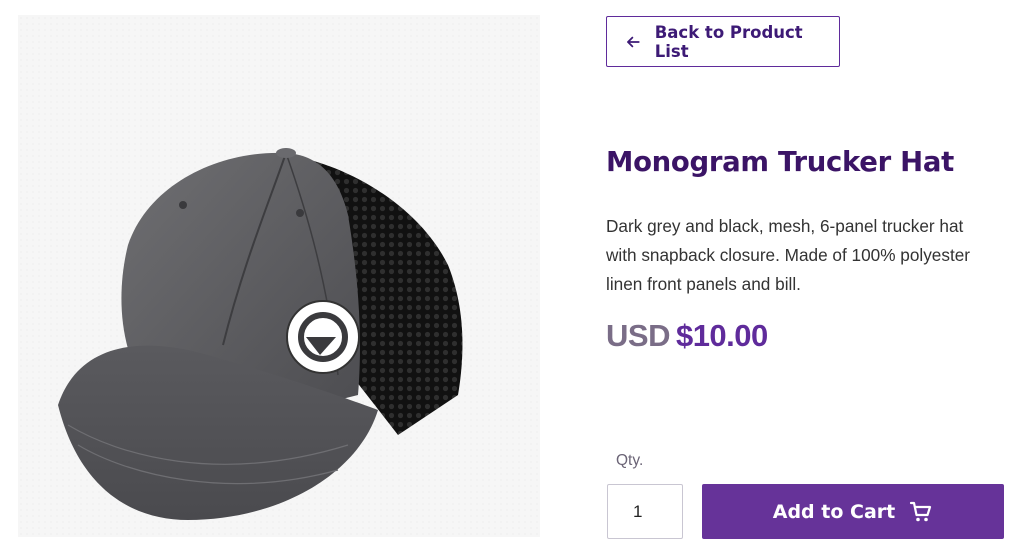 The image size is (1024, 554). I want to click on product-title: Monogram Trucker Hat, so click(780, 162).